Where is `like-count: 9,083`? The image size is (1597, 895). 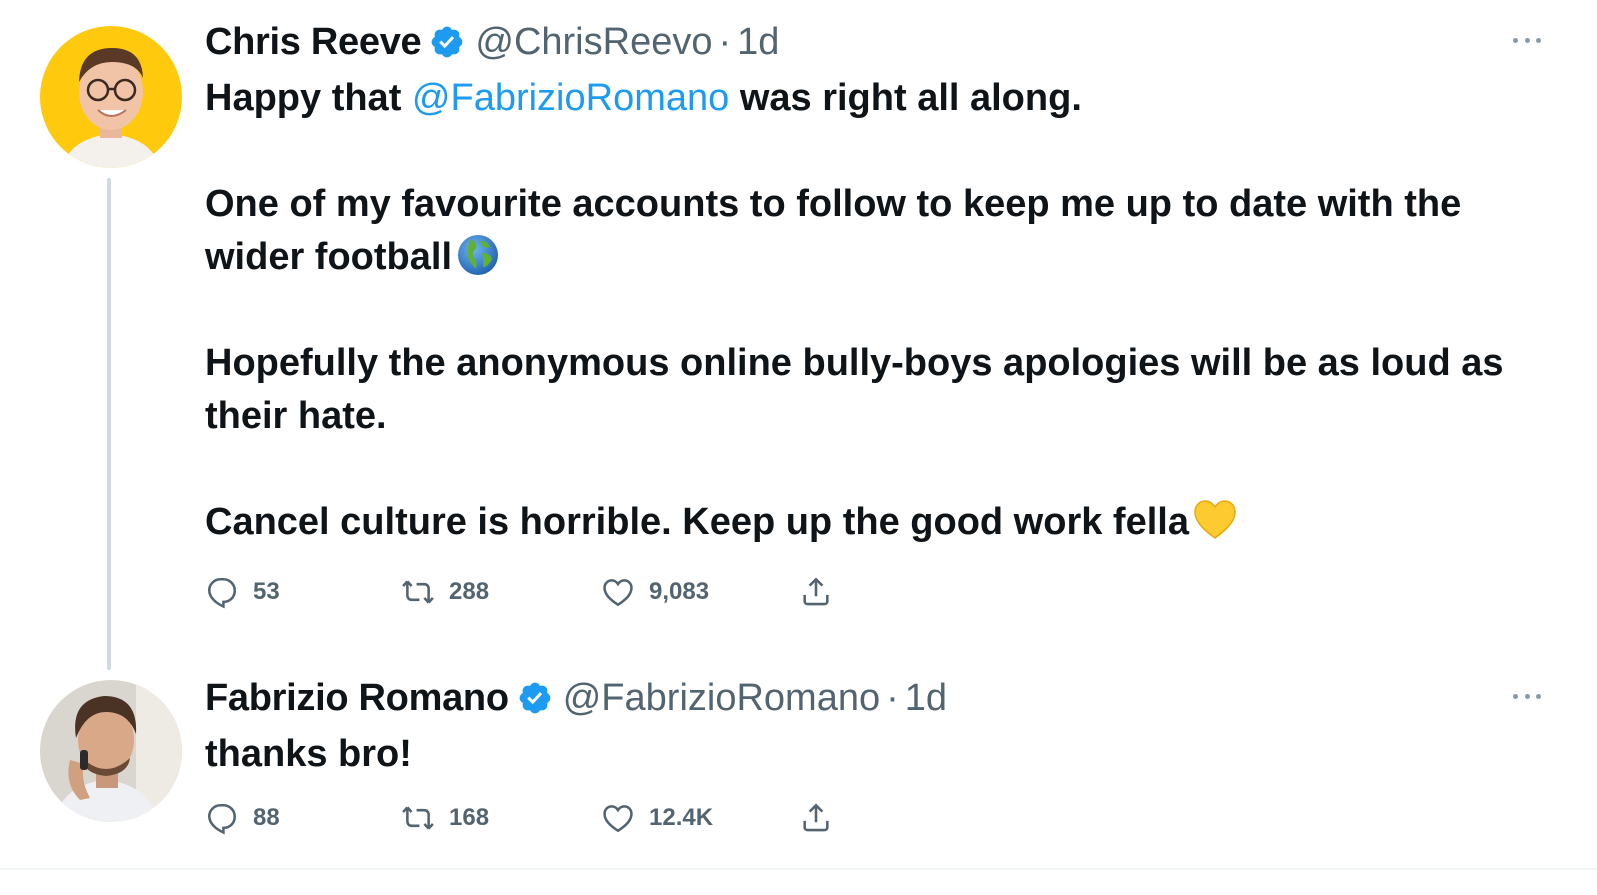 like-count: 9,083 is located at coordinates (679, 591).